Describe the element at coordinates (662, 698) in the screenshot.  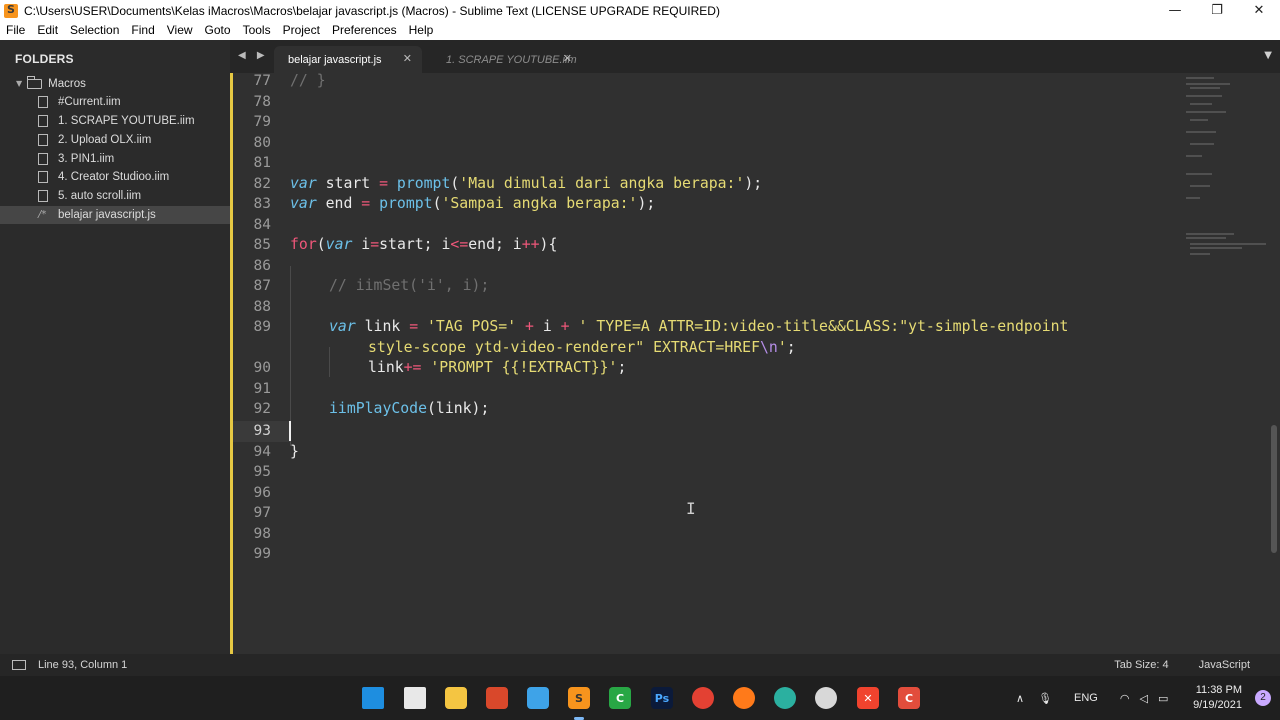
I see `photoshop-icon: Ps` at that location.